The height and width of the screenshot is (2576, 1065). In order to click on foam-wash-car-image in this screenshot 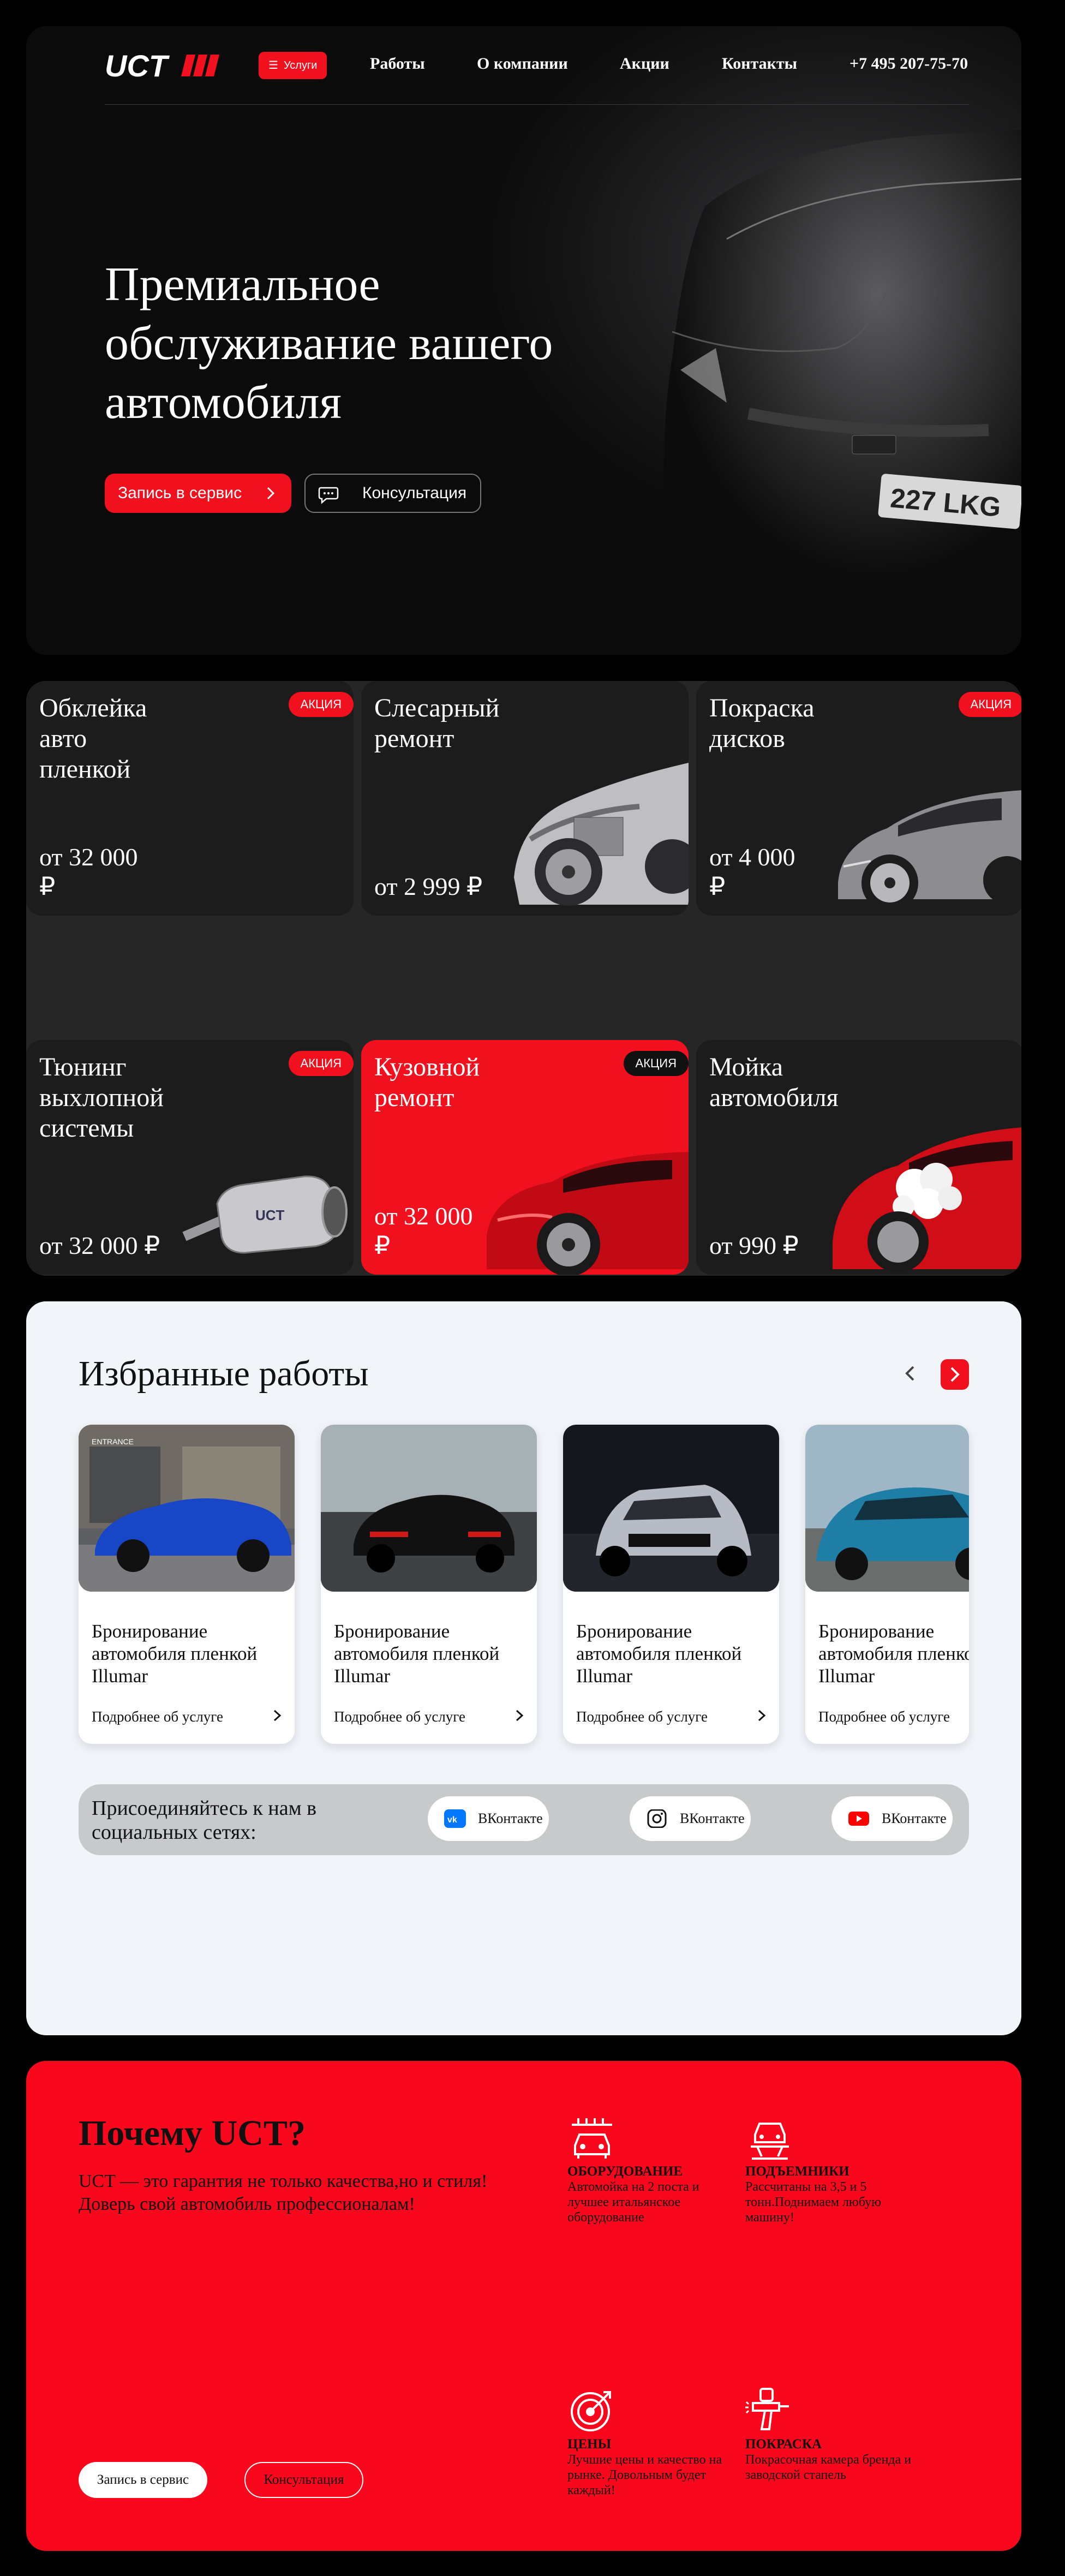, I will do `click(927, 1199)`.